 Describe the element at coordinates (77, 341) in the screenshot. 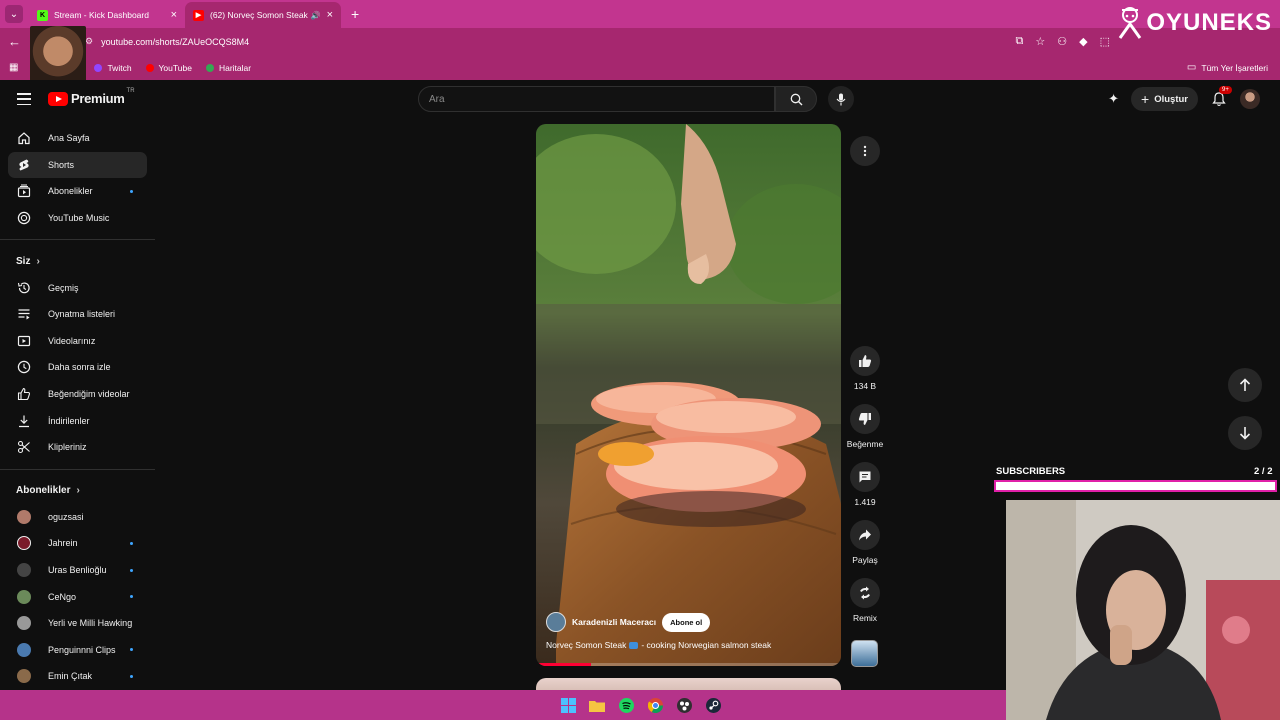

I see `sidebar-item-your-videos: Videolarınız` at that location.